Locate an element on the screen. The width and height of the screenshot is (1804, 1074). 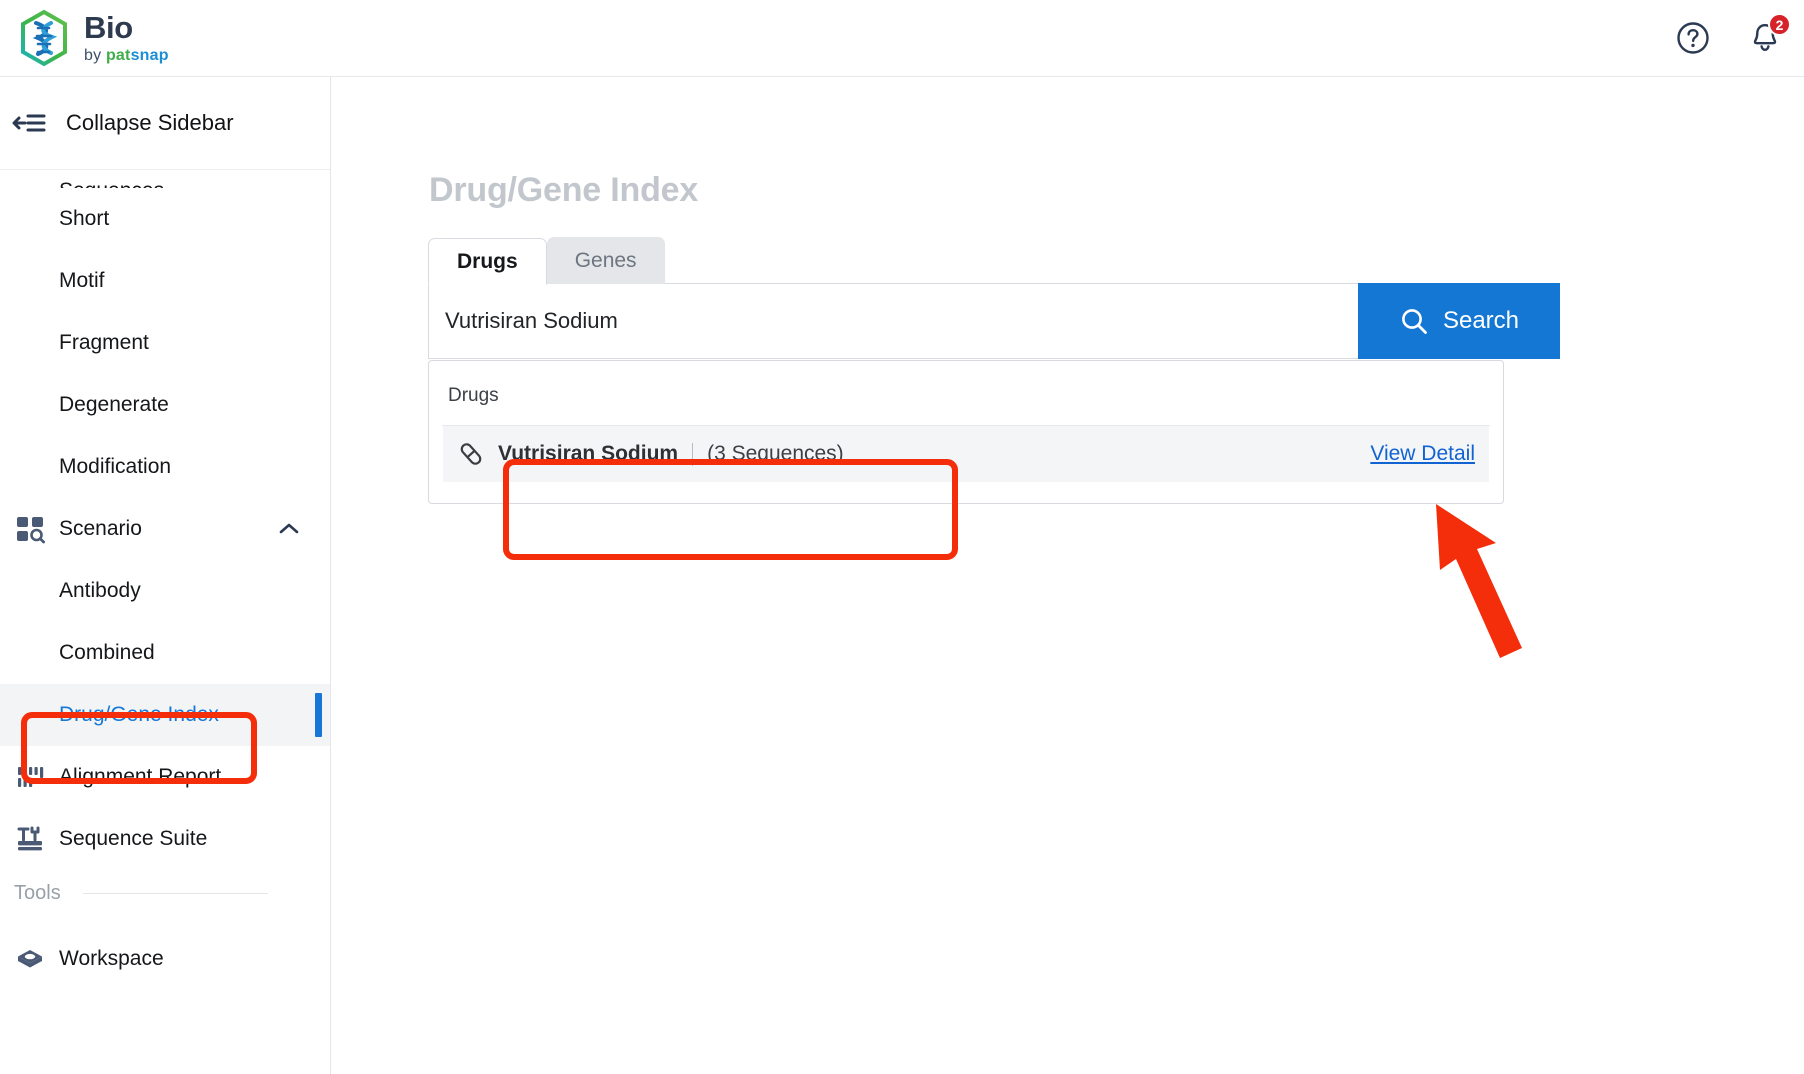
tab-label: Genes is located at coordinates (605, 260).